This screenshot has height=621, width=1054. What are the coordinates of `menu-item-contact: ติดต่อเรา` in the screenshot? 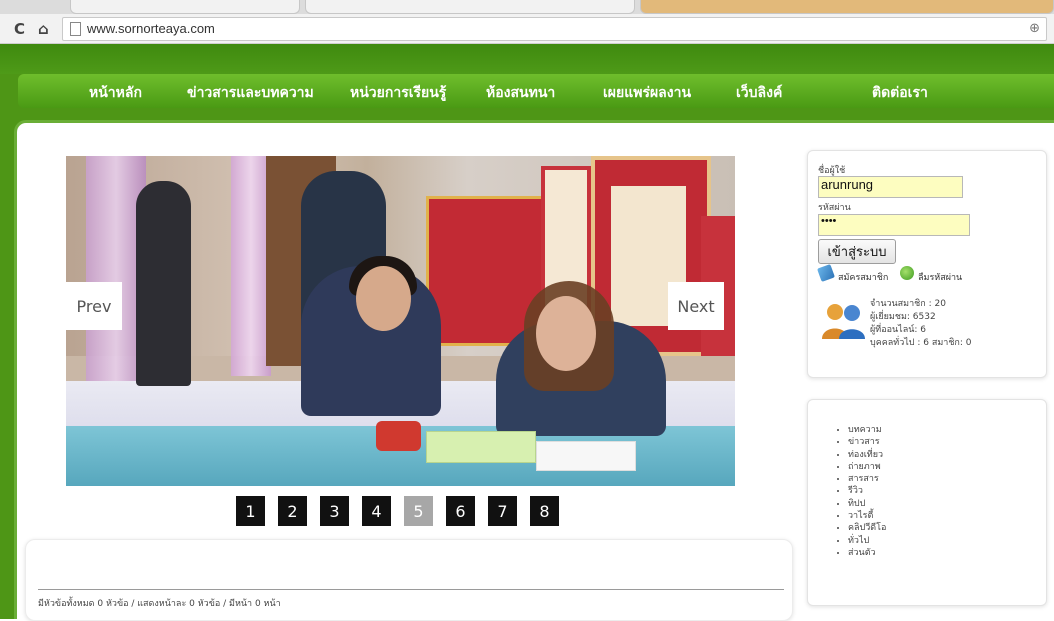 It's located at (900, 93).